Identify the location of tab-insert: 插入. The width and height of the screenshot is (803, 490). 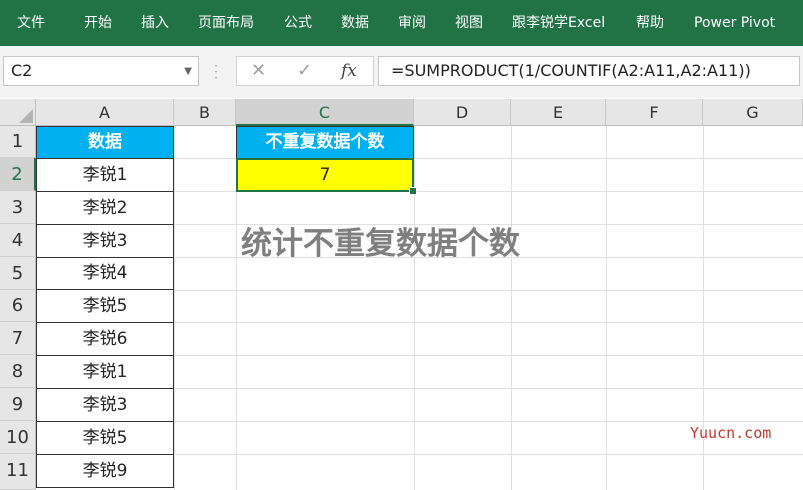
(155, 23).